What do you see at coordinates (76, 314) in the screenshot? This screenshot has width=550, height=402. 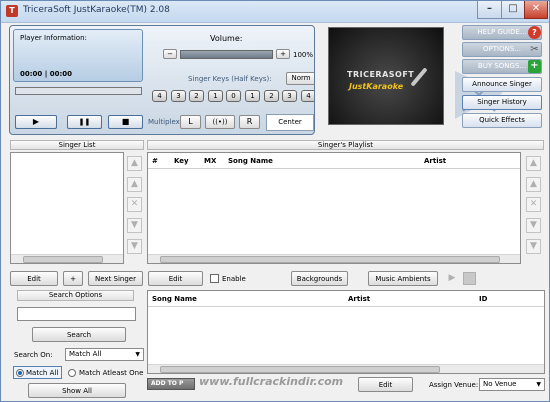 I see `search-input` at bounding box center [76, 314].